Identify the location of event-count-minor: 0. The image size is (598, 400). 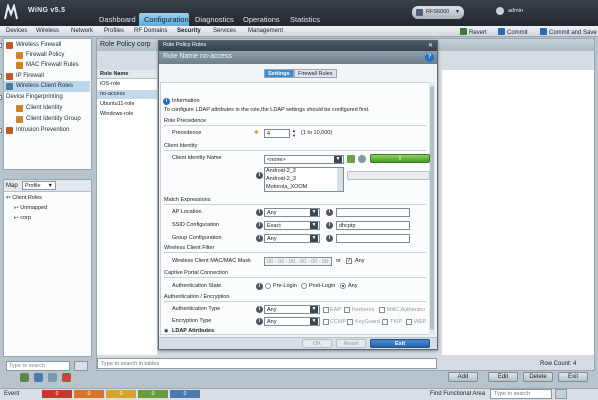
(121, 394).